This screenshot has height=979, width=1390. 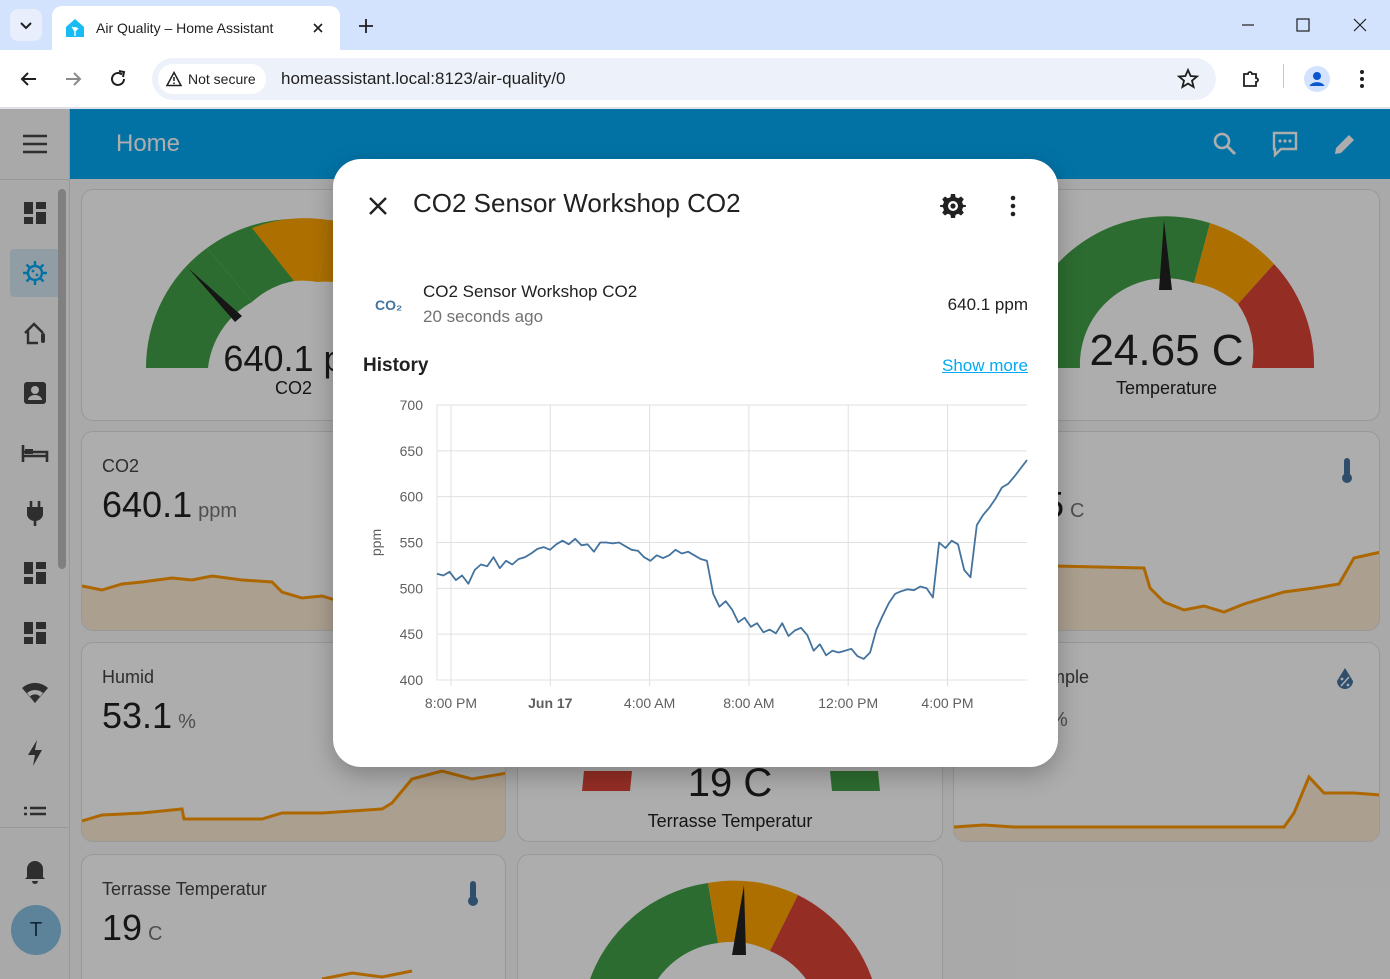 I want to click on tab-close-icon, so click(x=318, y=28).